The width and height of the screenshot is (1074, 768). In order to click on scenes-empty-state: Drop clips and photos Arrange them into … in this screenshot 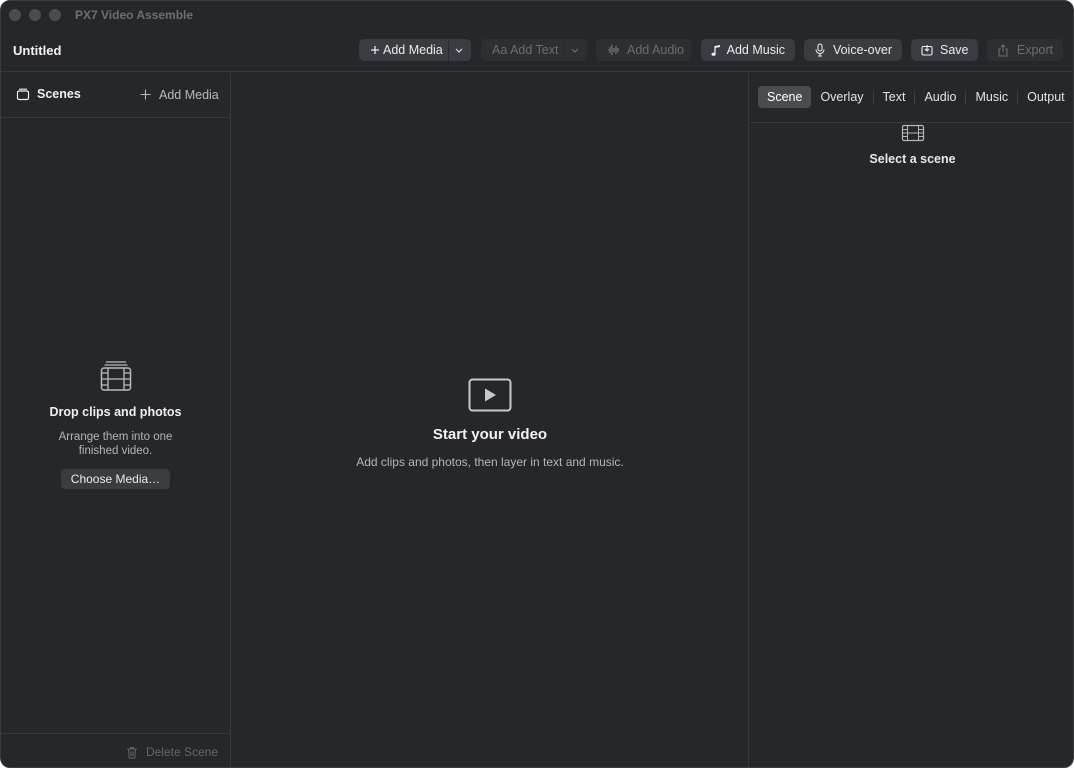, I will do `click(115, 424)`.